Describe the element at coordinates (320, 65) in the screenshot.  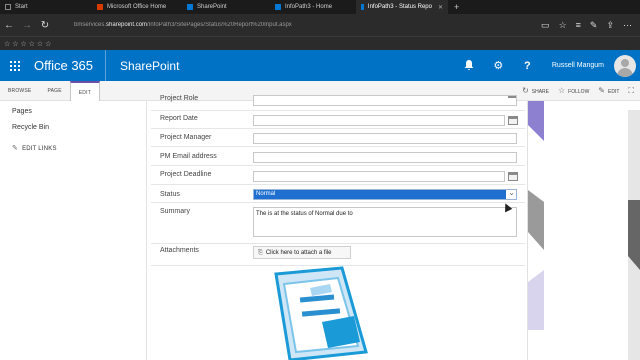
I see `suite-bar: Office 365 SharePoint ⚙ ? Russell Mangum` at that location.